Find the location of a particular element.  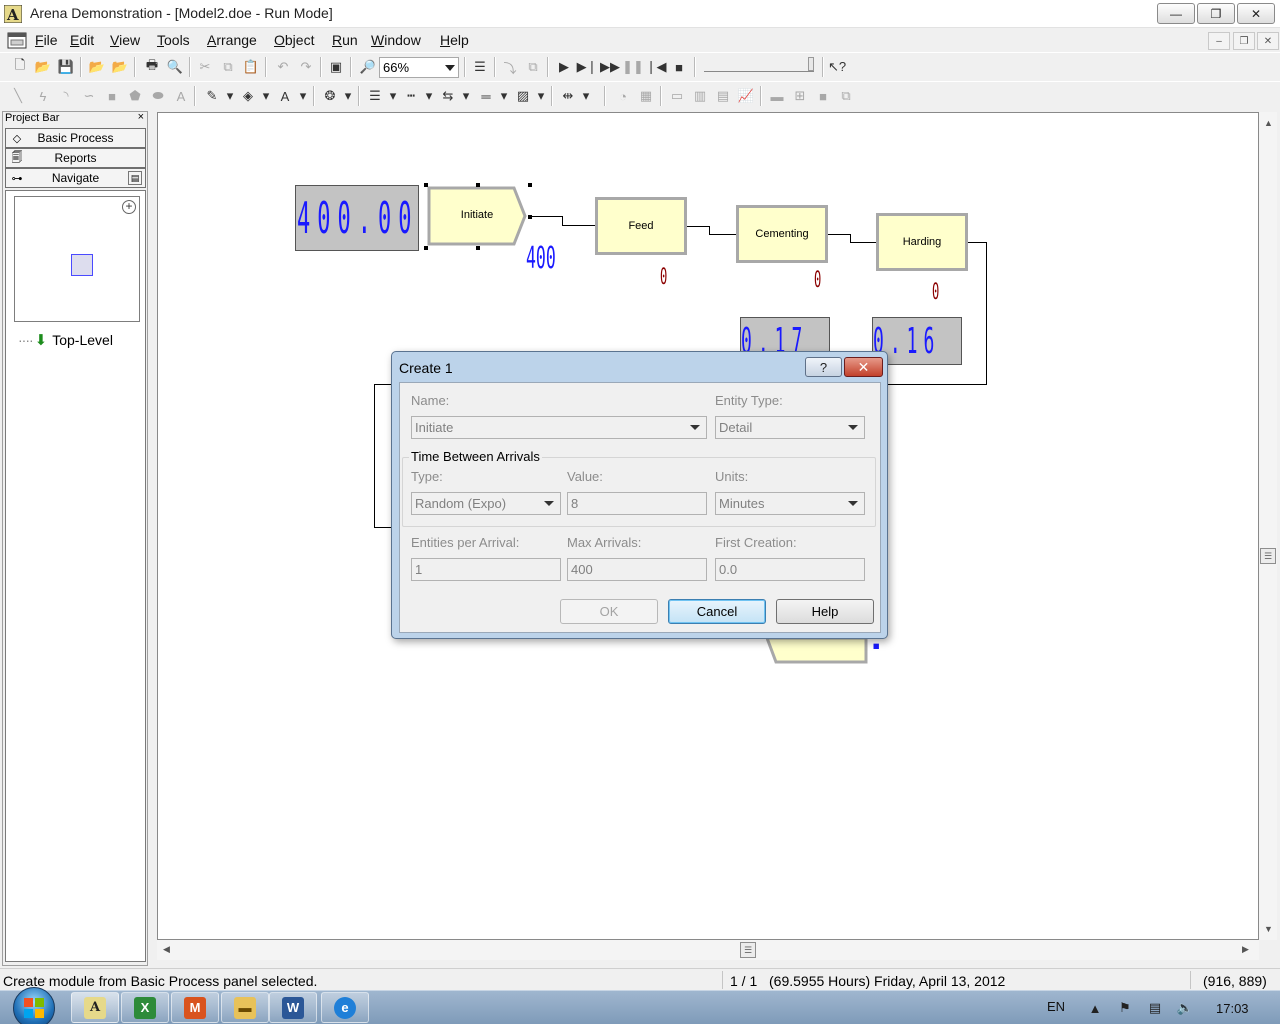

context-help-icon: ↖? is located at coordinates (837, 67).